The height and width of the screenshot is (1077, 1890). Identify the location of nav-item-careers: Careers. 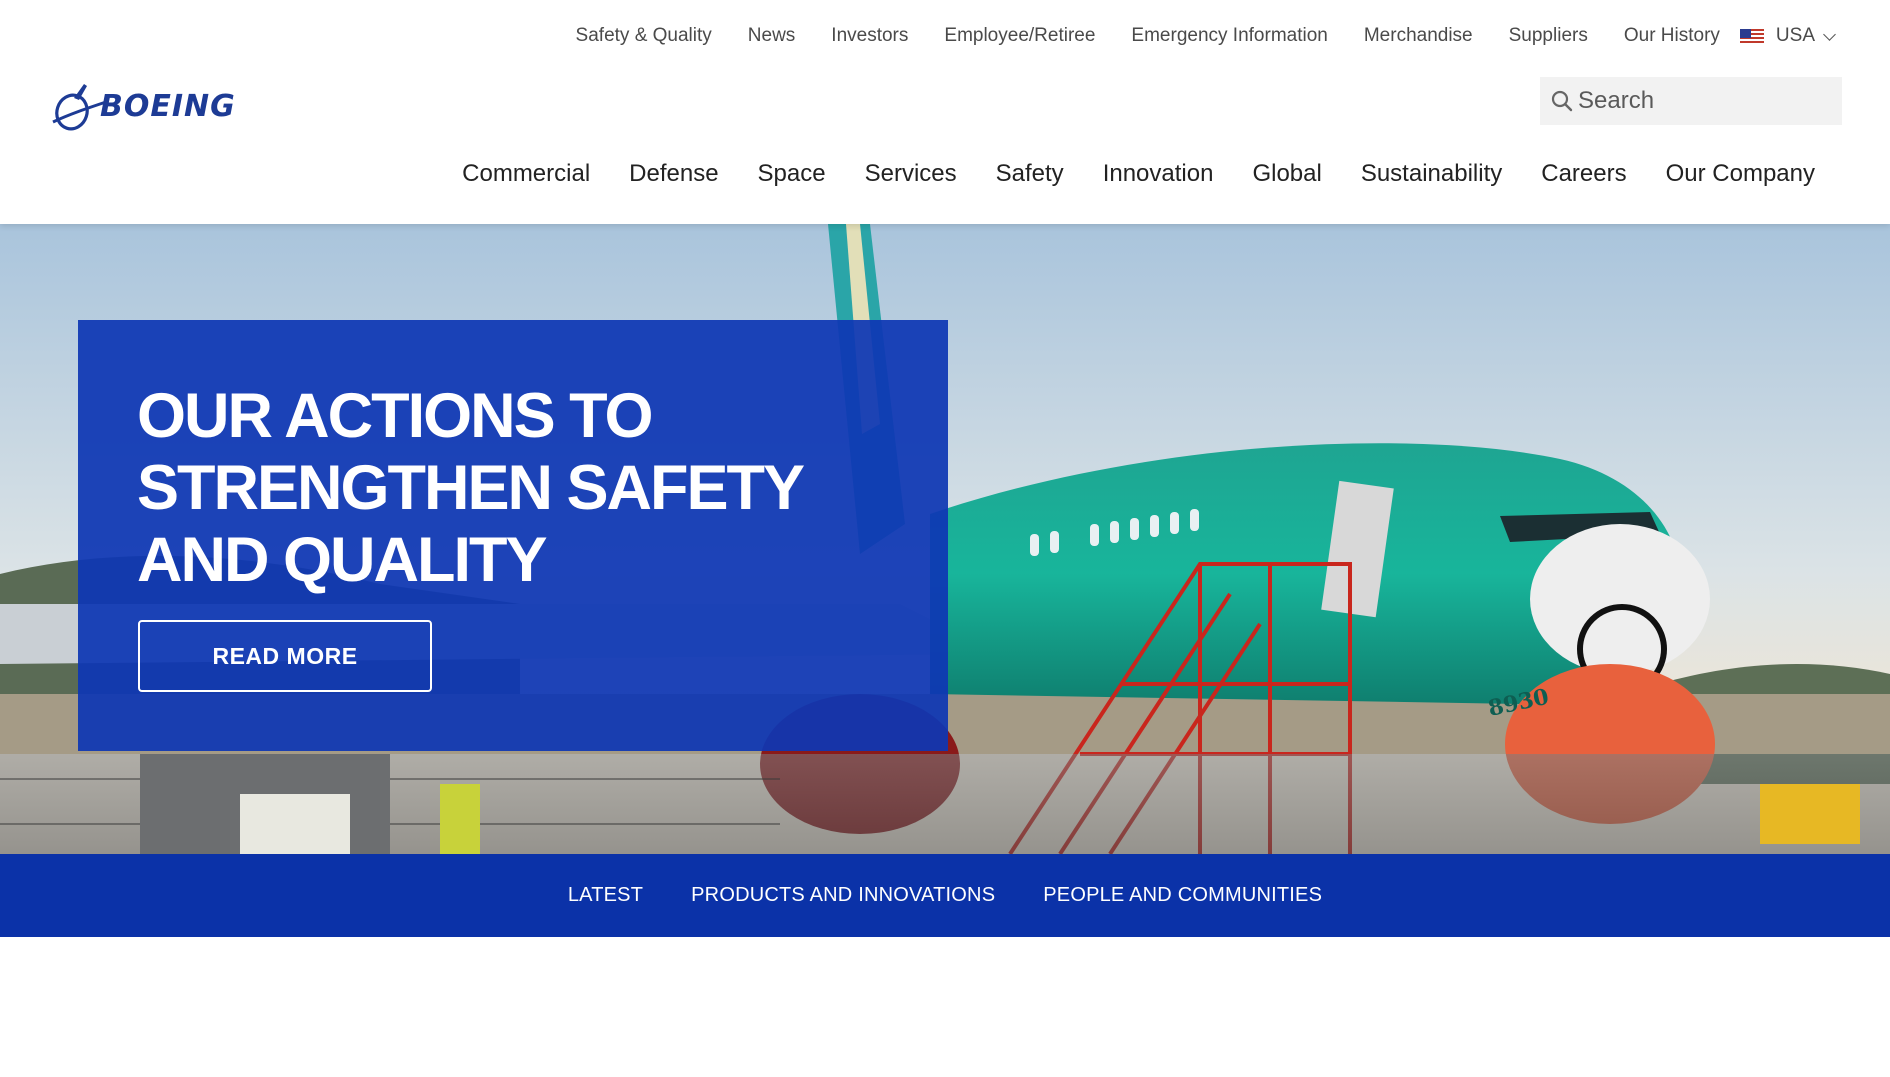
(1583, 174).